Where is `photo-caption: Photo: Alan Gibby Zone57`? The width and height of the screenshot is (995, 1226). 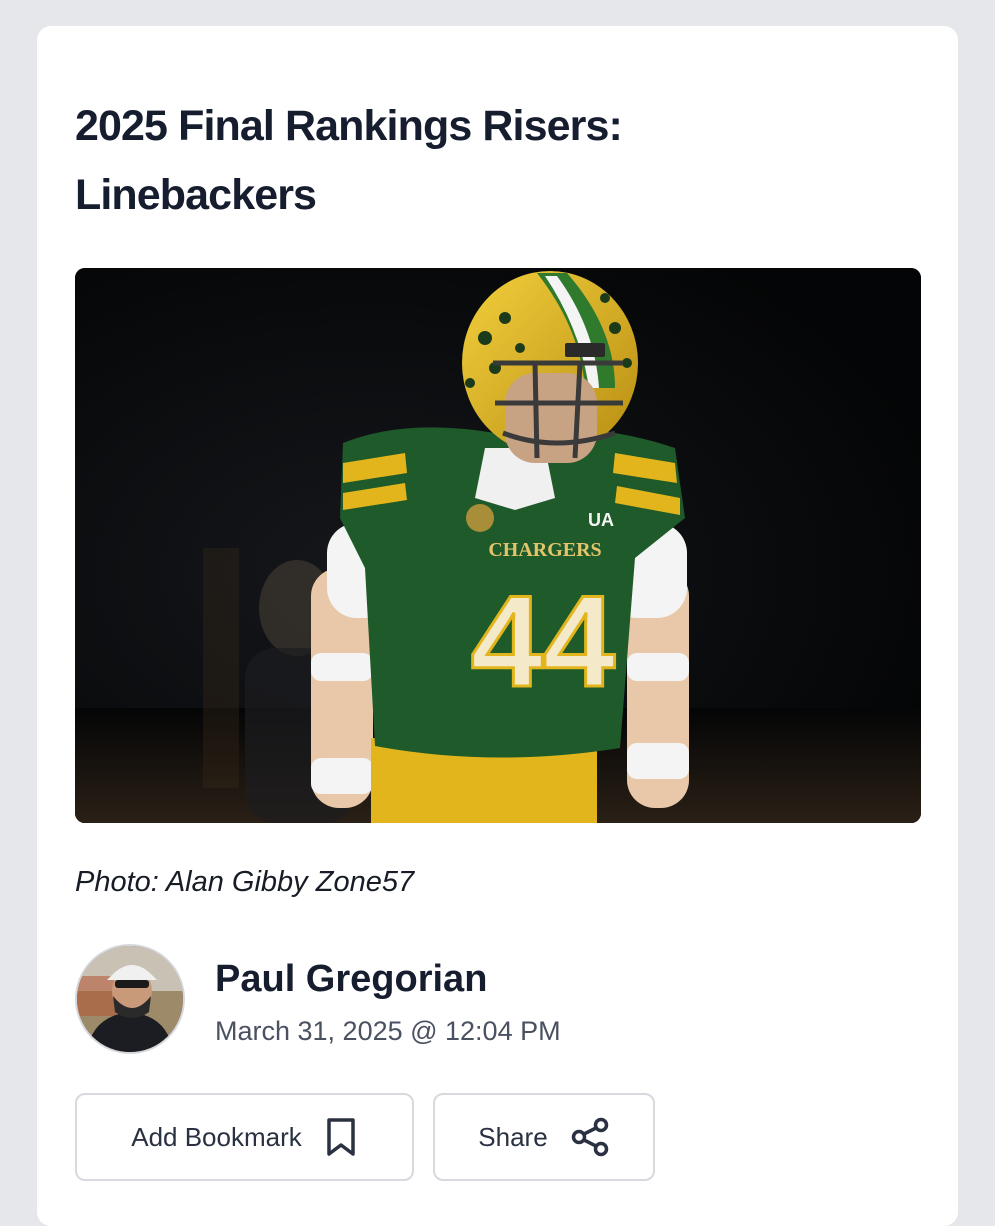
photo-caption: Photo: Alan Gibby Zone57 is located at coordinates (245, 882).